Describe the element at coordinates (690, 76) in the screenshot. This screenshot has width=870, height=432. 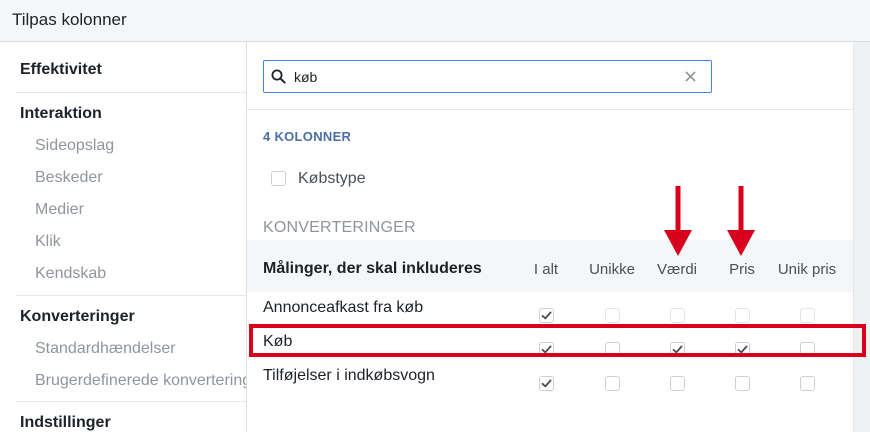
I see `close-icon` at that location.